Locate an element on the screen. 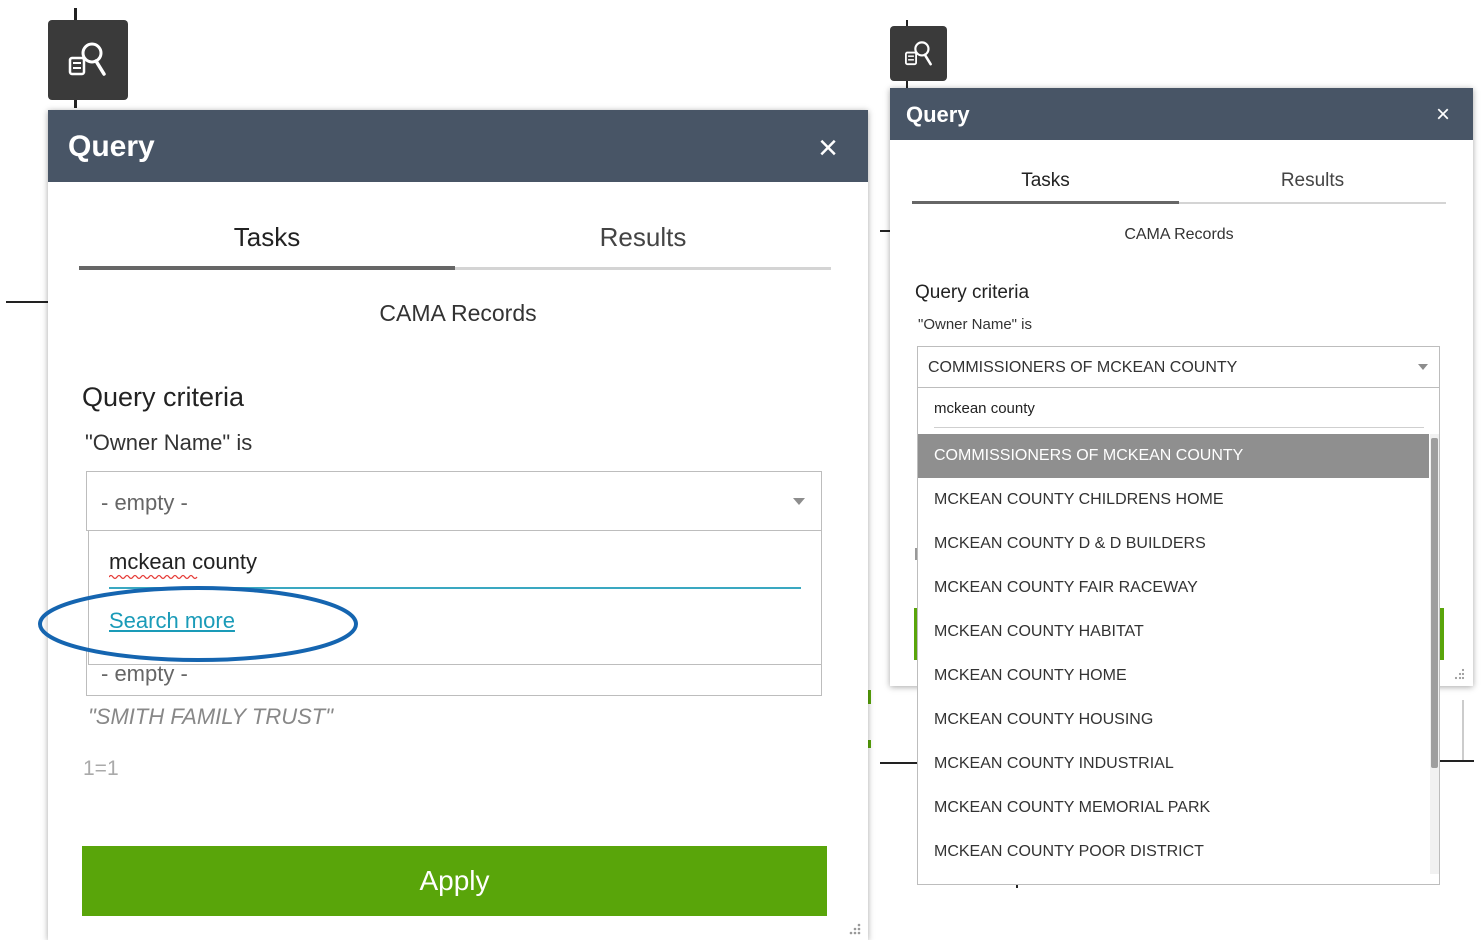 The image size is (1483, 940). dropdown-option: MCKEAN COUNTY D & D BUILDERS is located at coordinates (1173, 544).